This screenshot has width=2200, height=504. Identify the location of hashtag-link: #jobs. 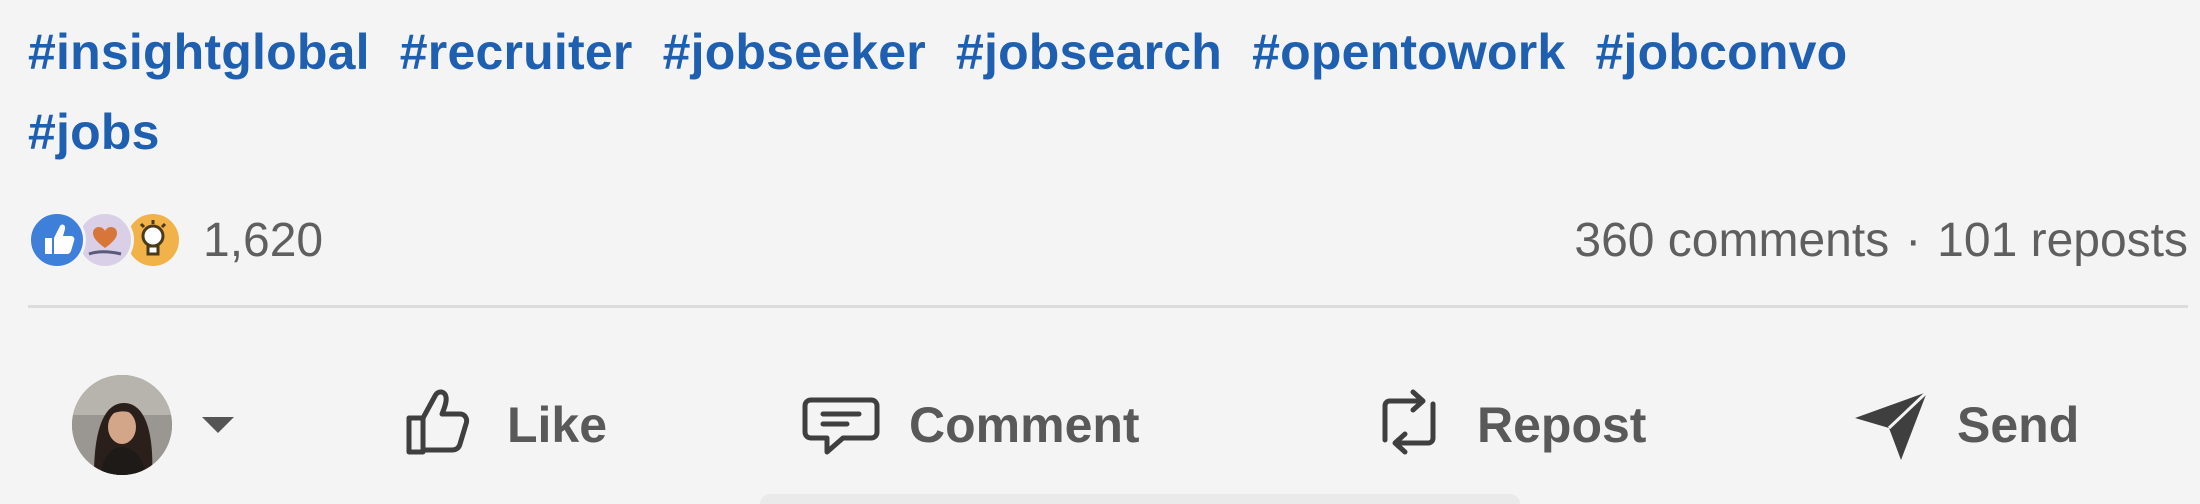
(94, 132).